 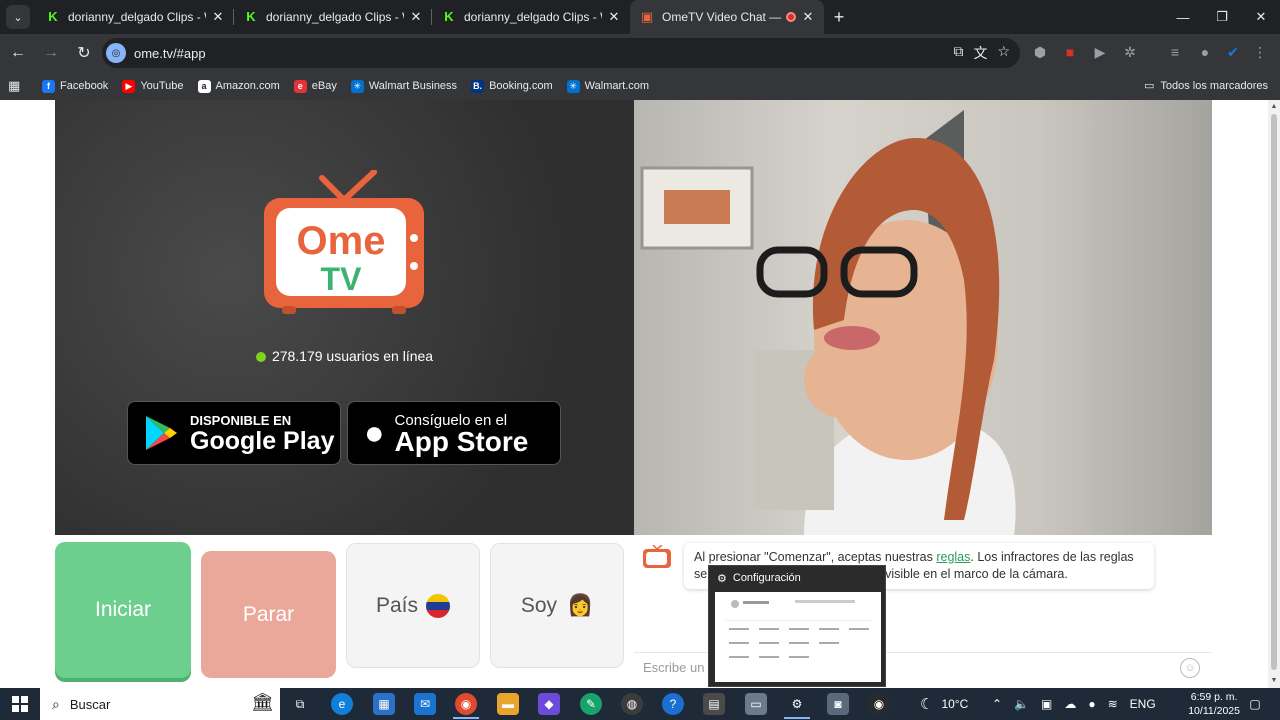 What do you see at coordinates (238, 86) in the screenshot?
I see `bookmark-item: a Amazon.com` at bounding box center [238, 86].